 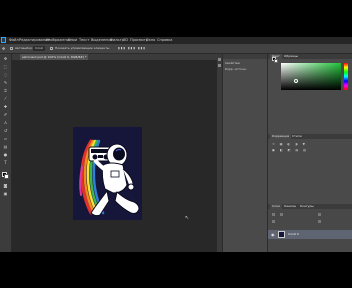 What do you see at coordinates (6, 176) in the screenshot?
I see `background-color-swatch` at bounding box center [6, 176].